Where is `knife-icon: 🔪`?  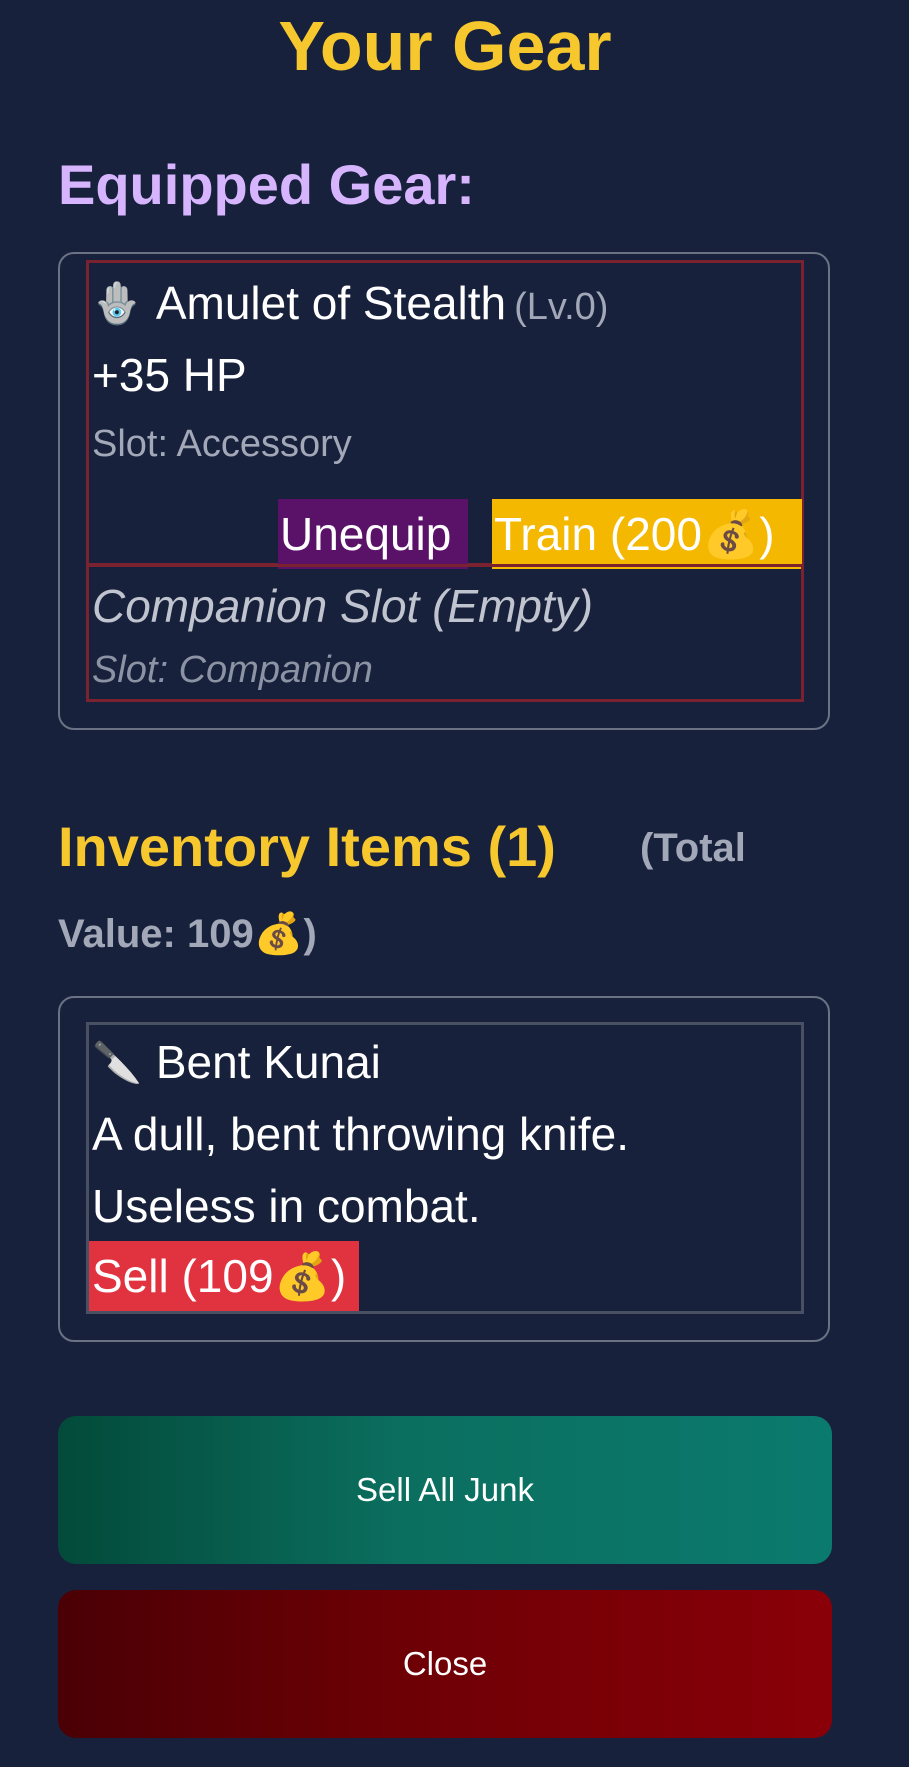 knife-icon: 🔪 is located at coordinates (117, 1063).